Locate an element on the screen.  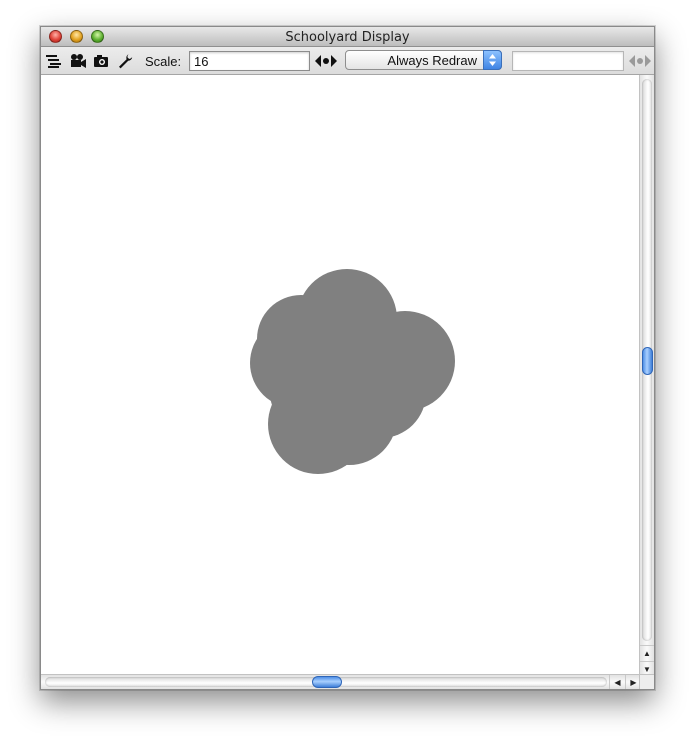
vertical-scroll-thumb is located at coordinates (647, 361).